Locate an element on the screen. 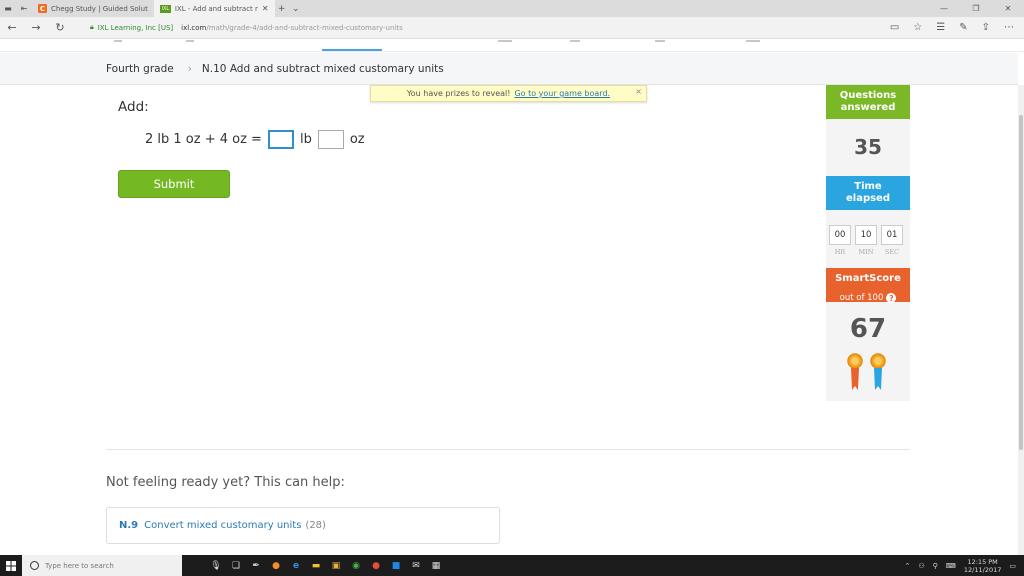 This screenshot has width=1024, height=576. minimize-icon: — is located at coordinates (944, 8).